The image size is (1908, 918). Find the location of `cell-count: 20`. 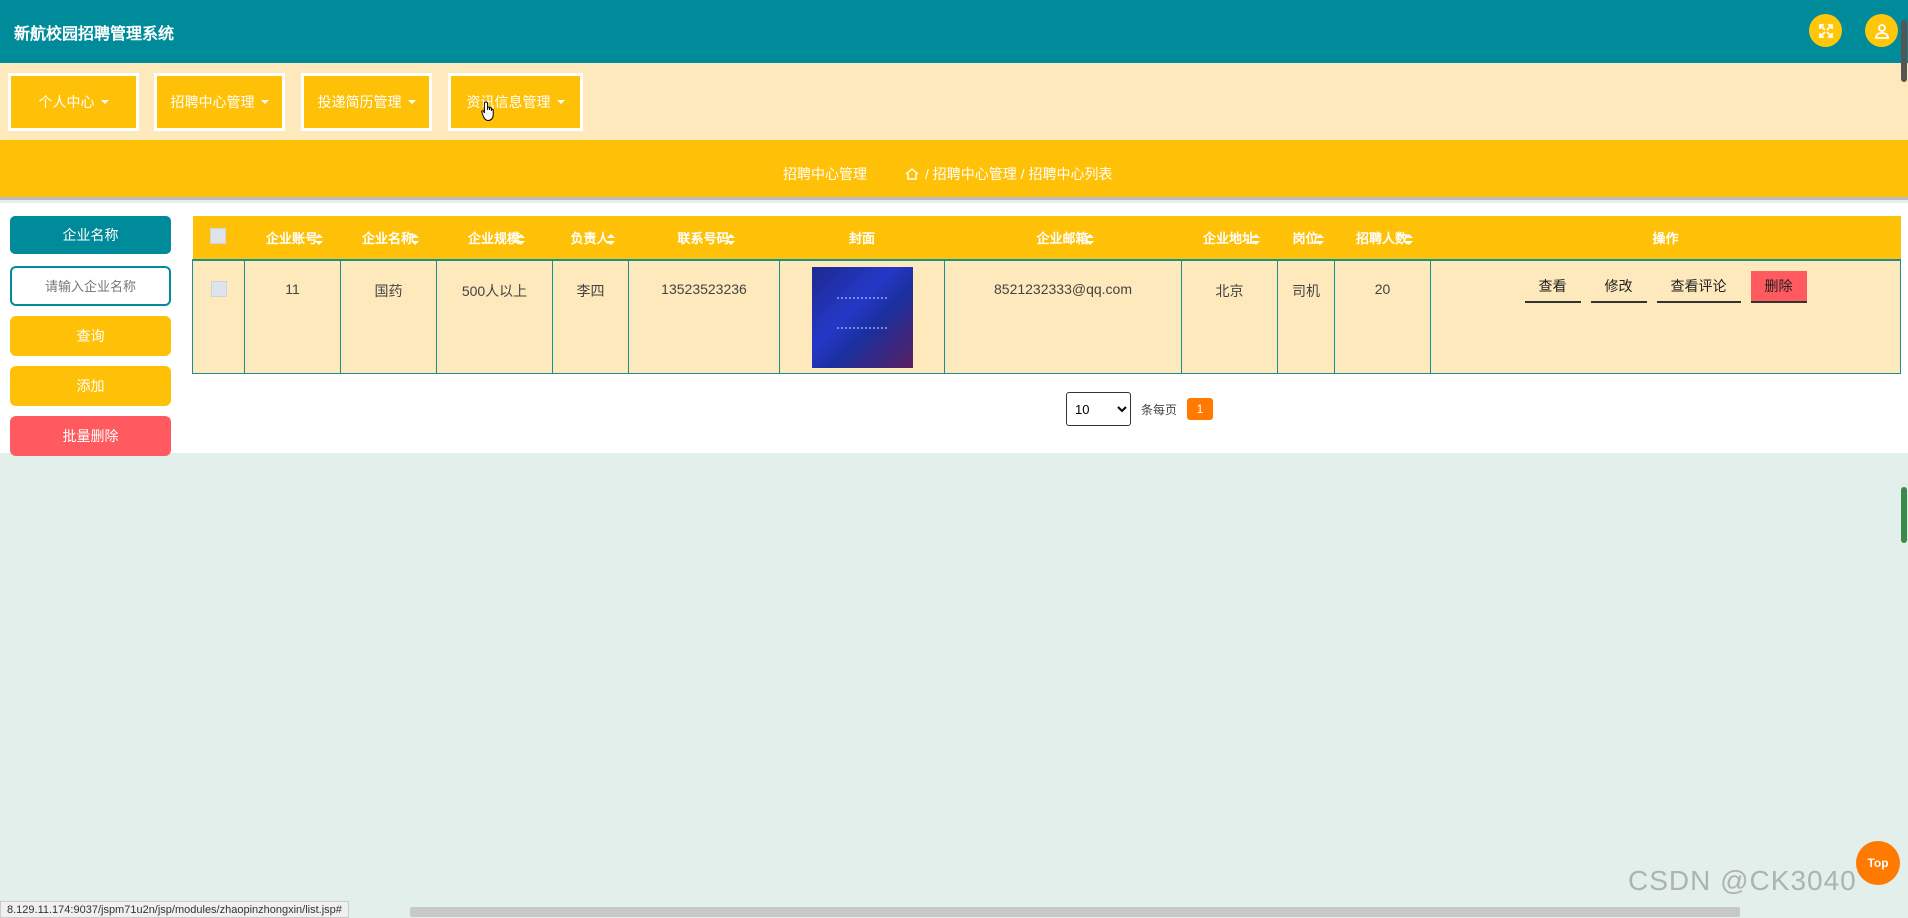

cell-count: 20 is located at coordinates (1382, 316).